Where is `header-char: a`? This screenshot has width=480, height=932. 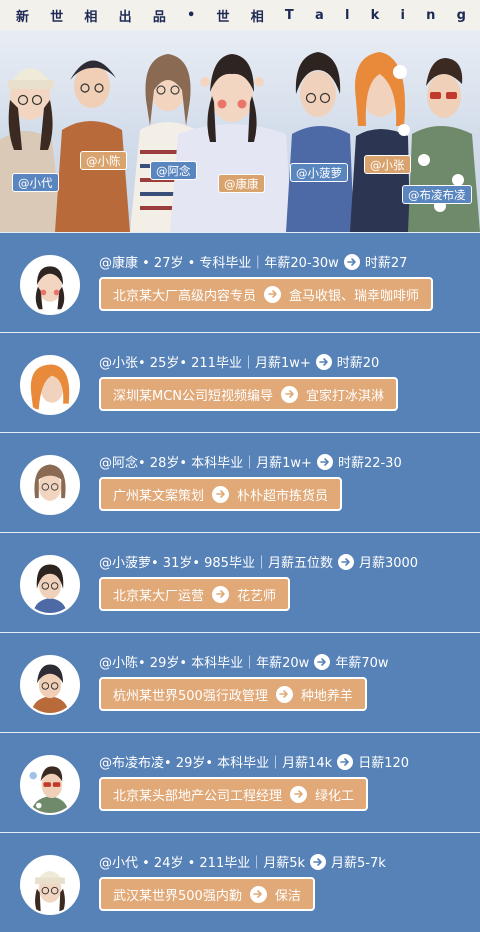
header-char: a is located at coordinates (319, 15).